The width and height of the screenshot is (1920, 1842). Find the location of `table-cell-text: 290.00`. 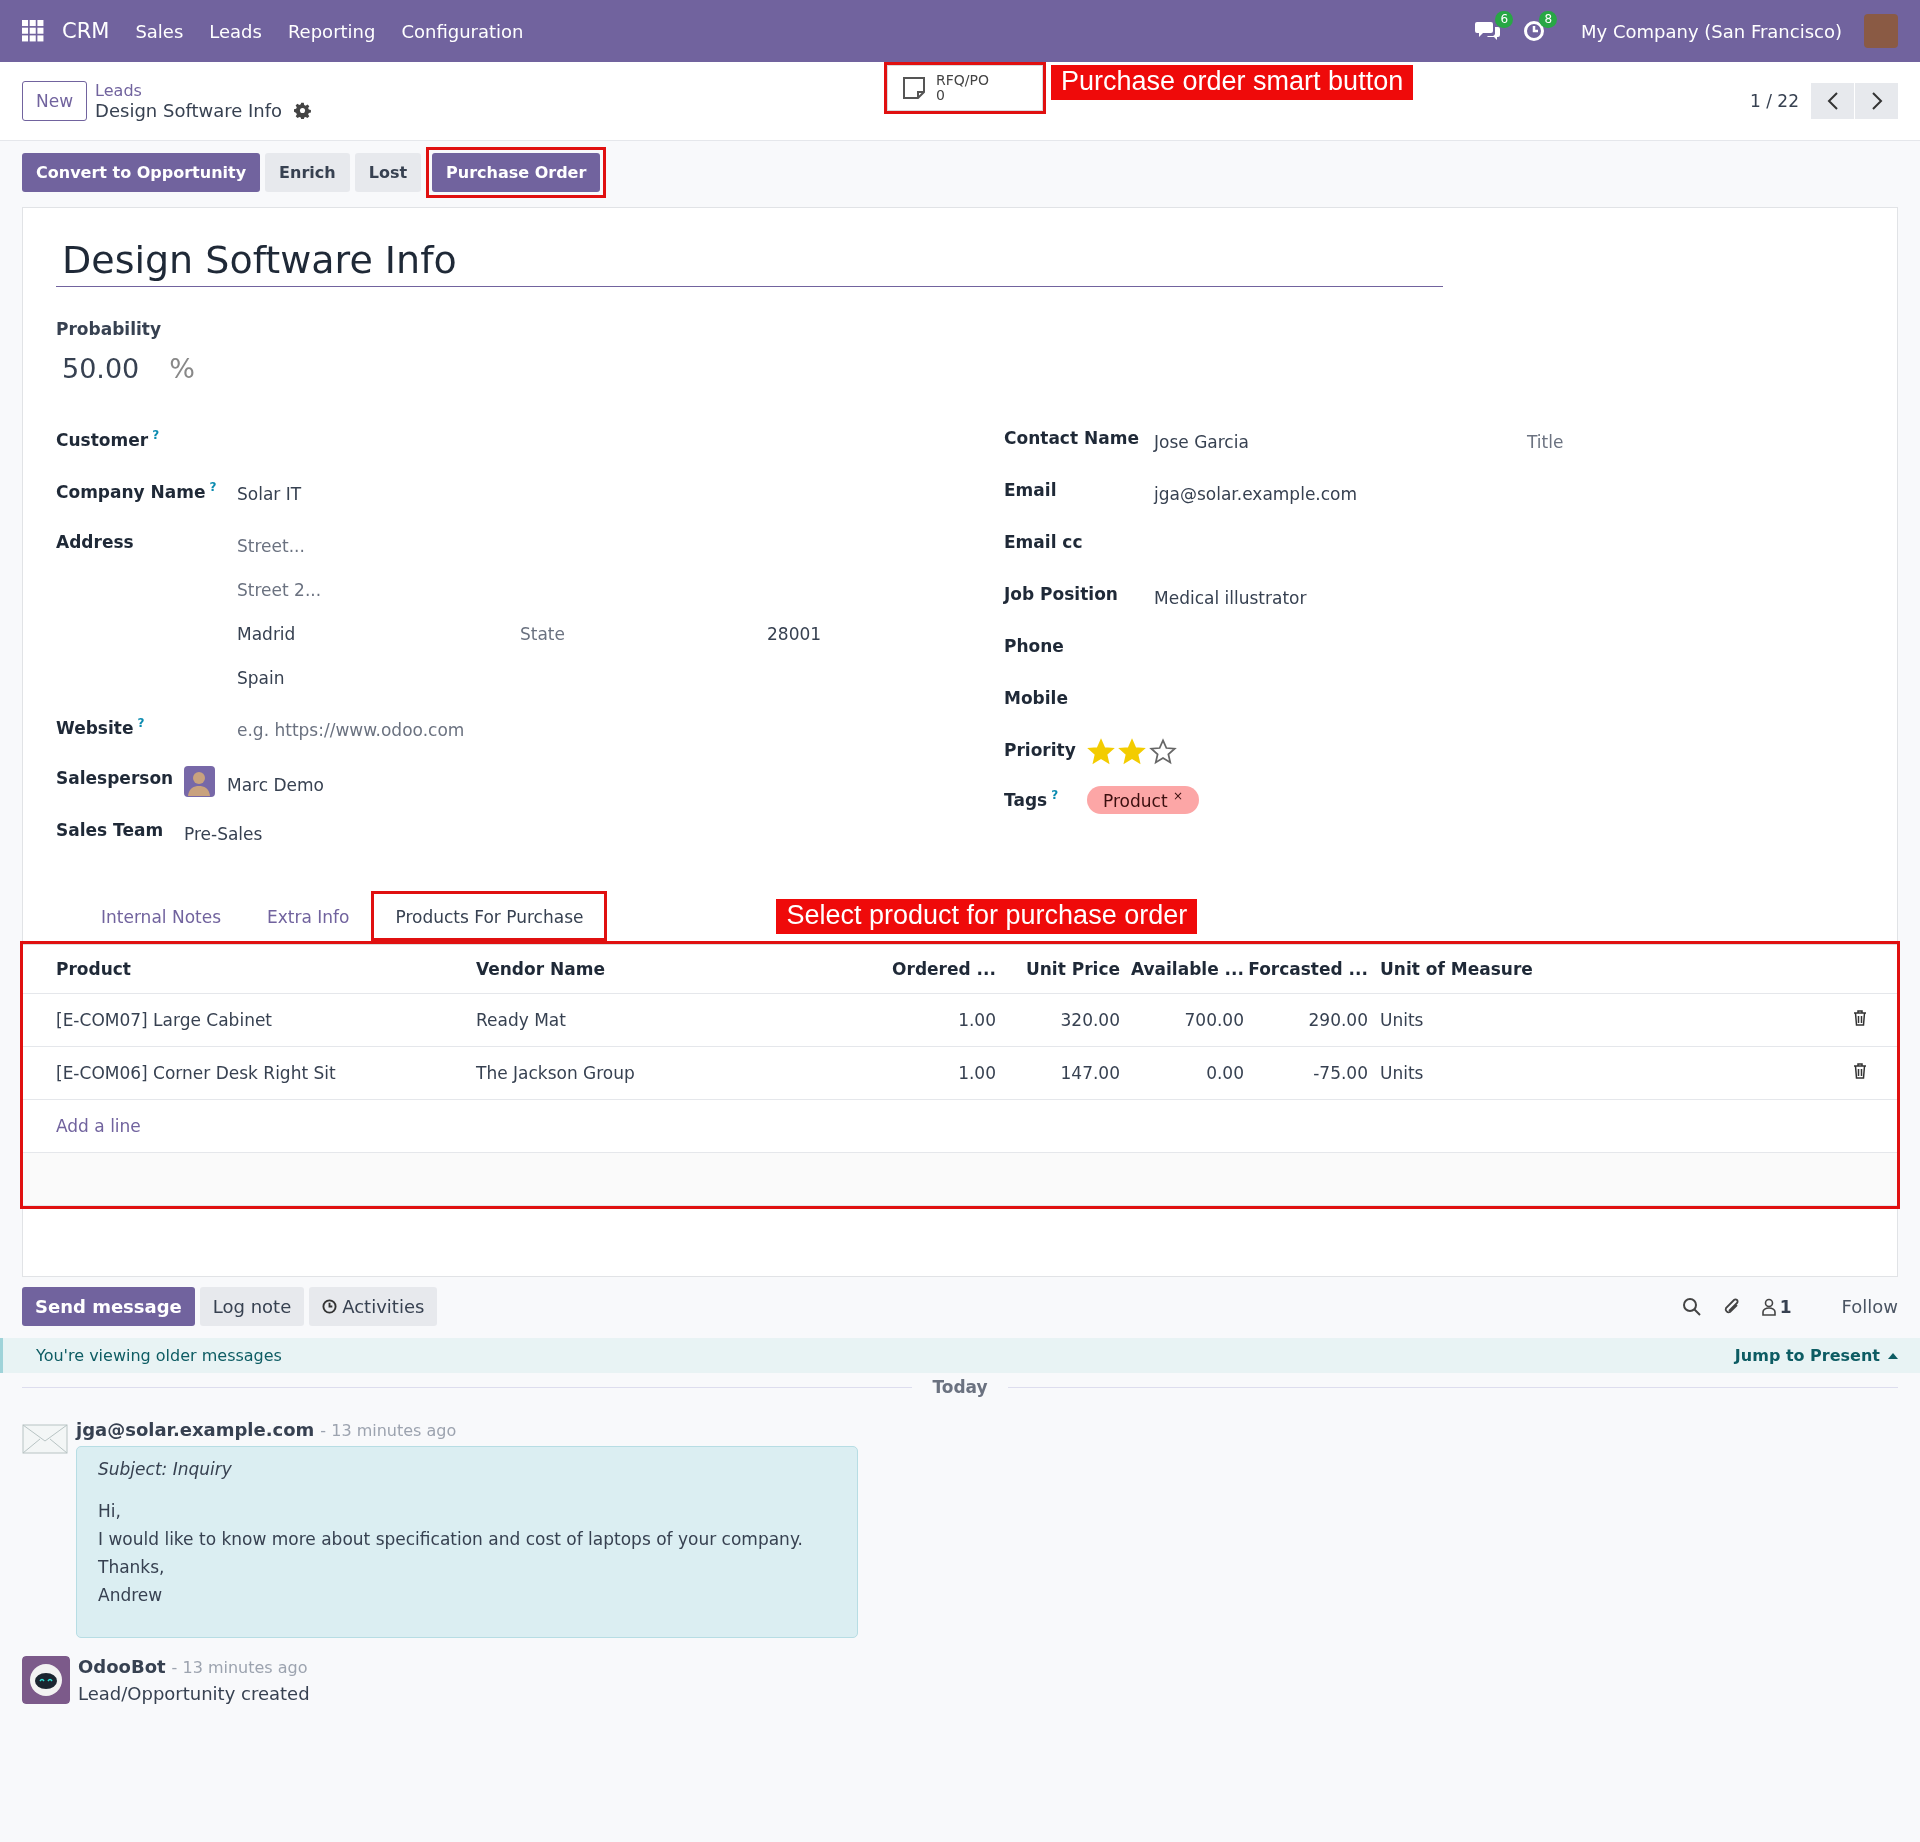

table-cell-text: 290.00 is located at coordinates (1337, 1020).